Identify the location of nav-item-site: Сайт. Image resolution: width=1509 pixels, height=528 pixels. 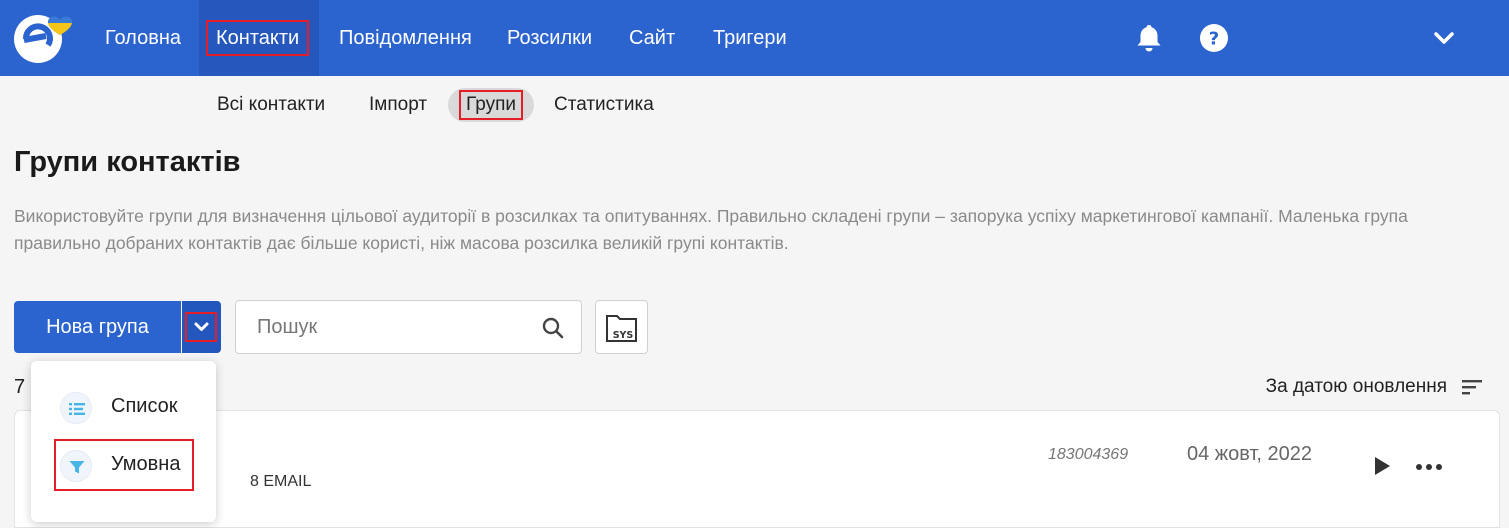
(652, 38).